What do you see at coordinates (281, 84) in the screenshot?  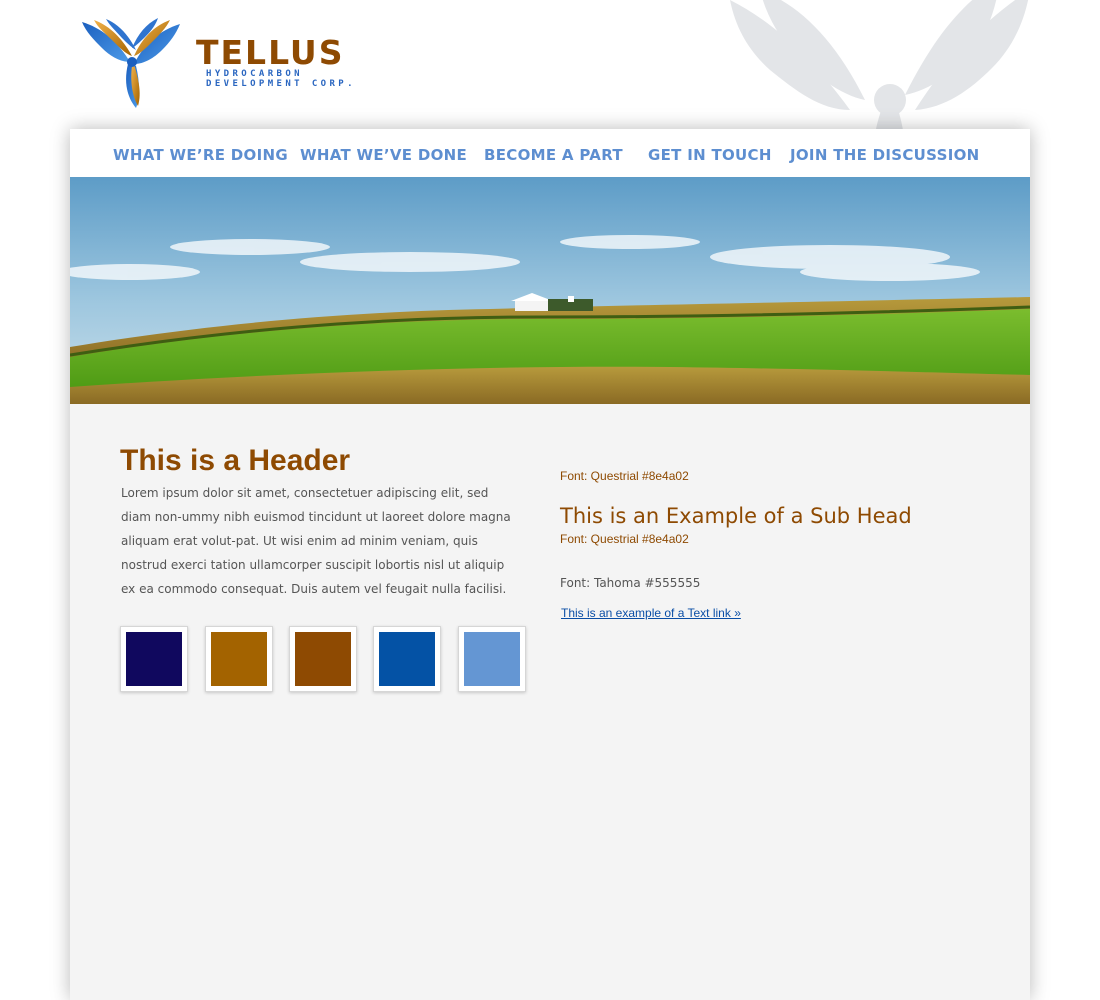 I see `brand-subline-2: DEVELOPMENT CORP.` at bounding box center [281, 84].